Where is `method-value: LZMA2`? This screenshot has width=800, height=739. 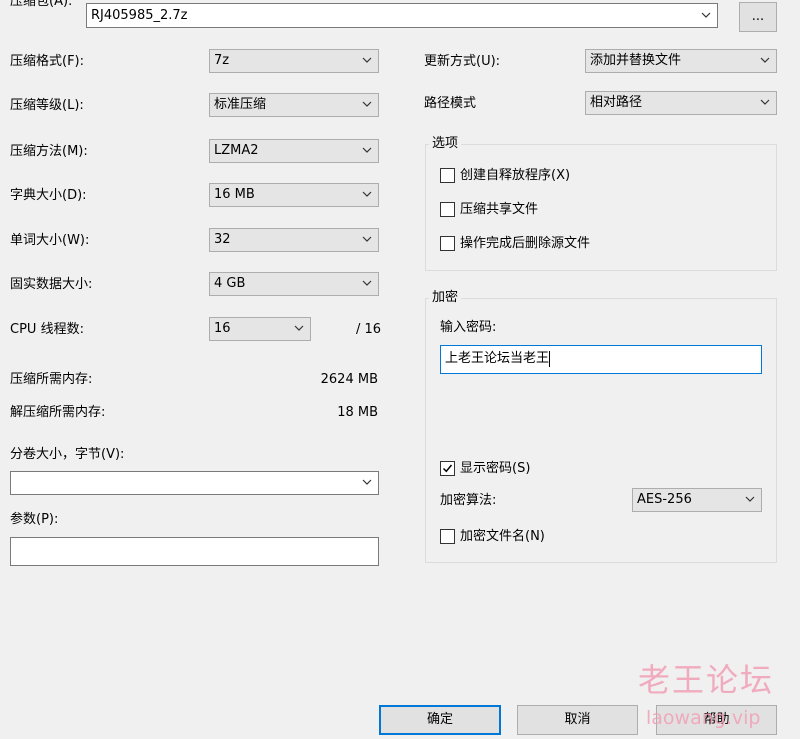
method-value: LZMA2 is located at coordinates (236, 150).